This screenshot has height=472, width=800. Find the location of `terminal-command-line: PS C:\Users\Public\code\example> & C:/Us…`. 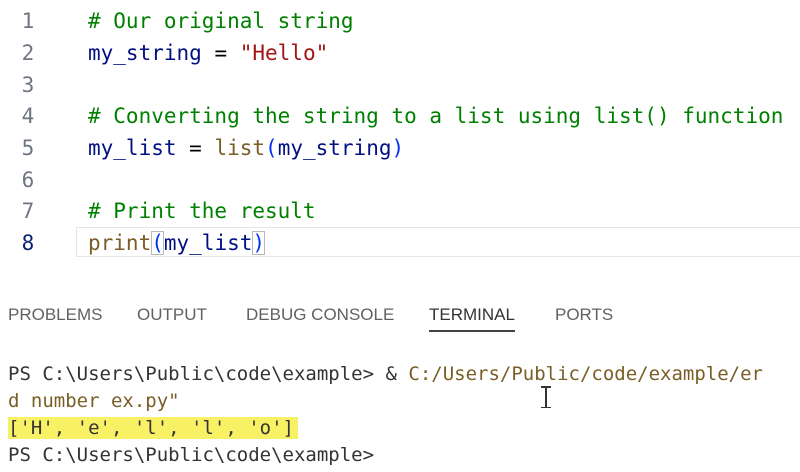

terminal-command-line: PS C:\Users\Public\code\example> & C:/Us… is located at coordinates (385, 374).